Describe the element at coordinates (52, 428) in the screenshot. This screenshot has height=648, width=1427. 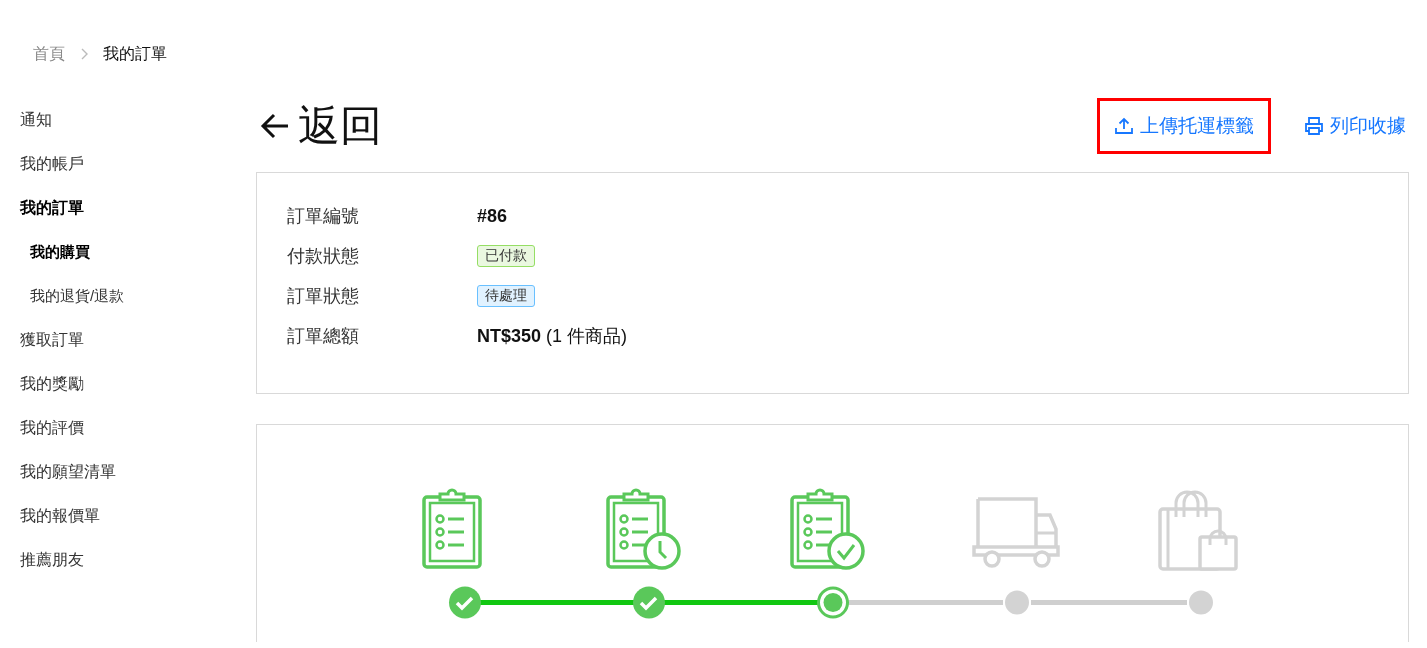
I see `sidebar-item: 我的評價` at that location.